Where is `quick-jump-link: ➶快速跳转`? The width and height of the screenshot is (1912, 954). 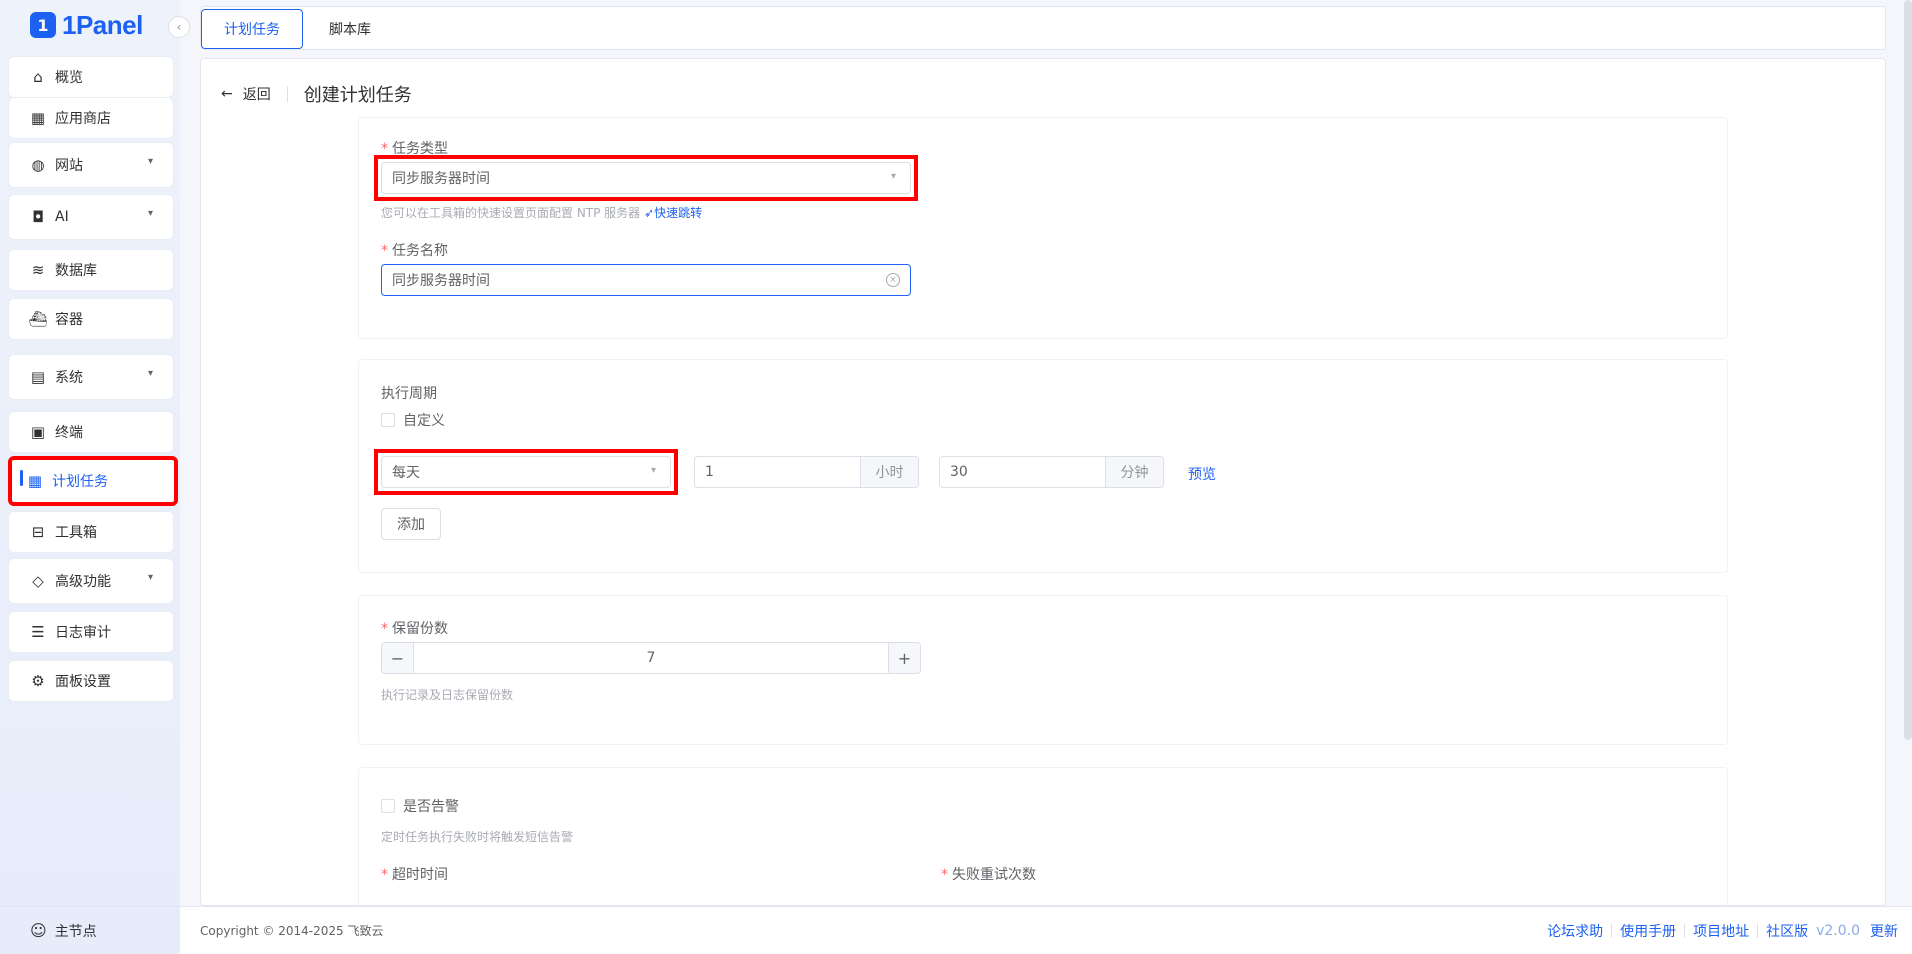
quick-jump-link: ➶快速跳转 is located at coordinates (673, 213).